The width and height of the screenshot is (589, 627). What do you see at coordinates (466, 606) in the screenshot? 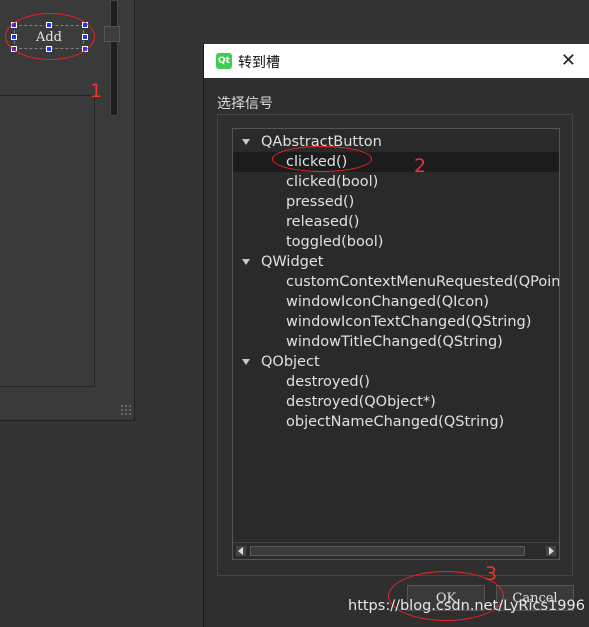
I see `watermark: https://blog.csdn.net/LyRics1996` at bounding box center [466, 606].